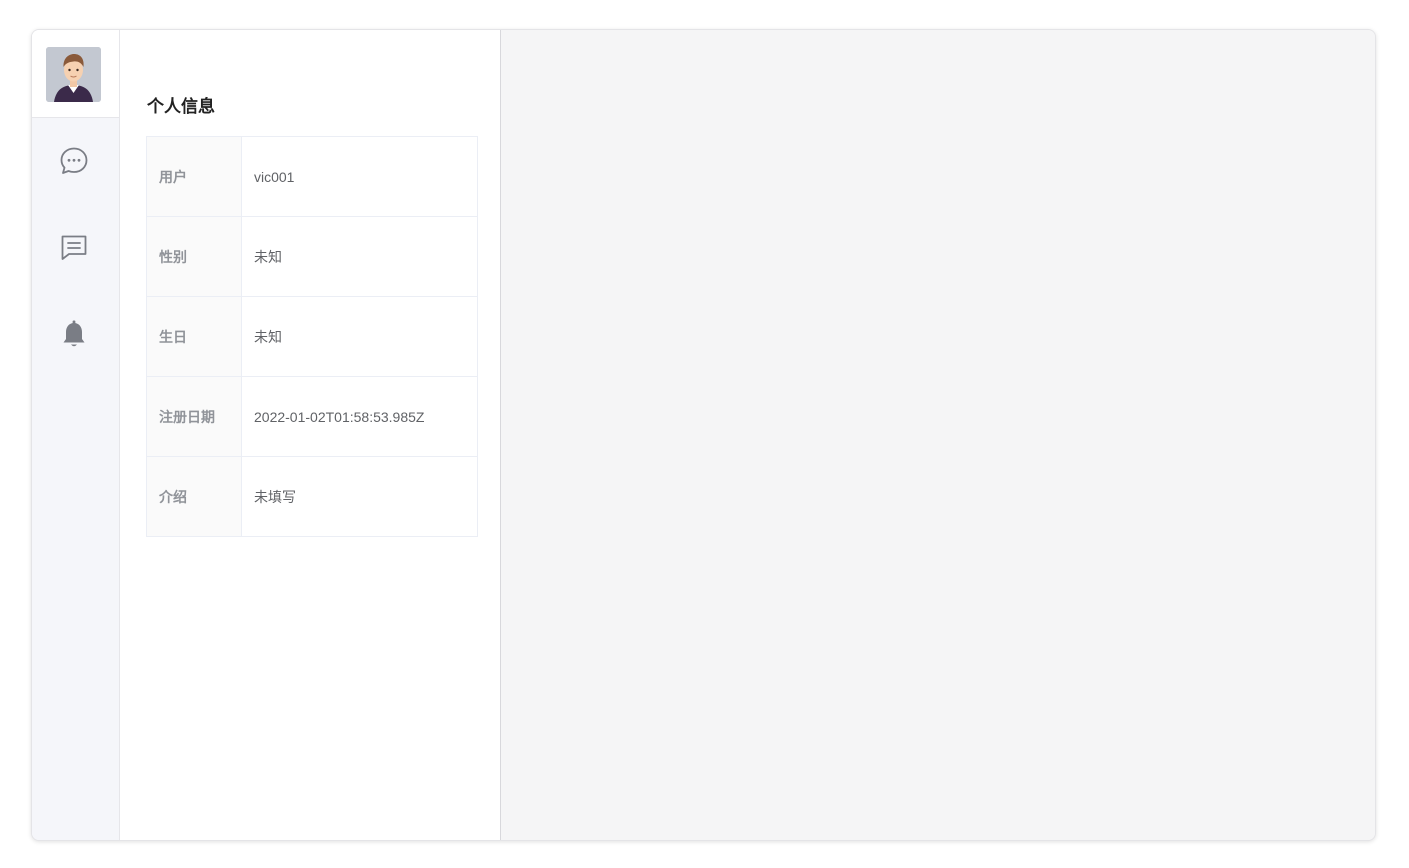 This screenshot has width=1409, height=868. What do you see at coordinates (76, 435) in the screenshot?
I see `sidebar` at bounding box center [76, 435].